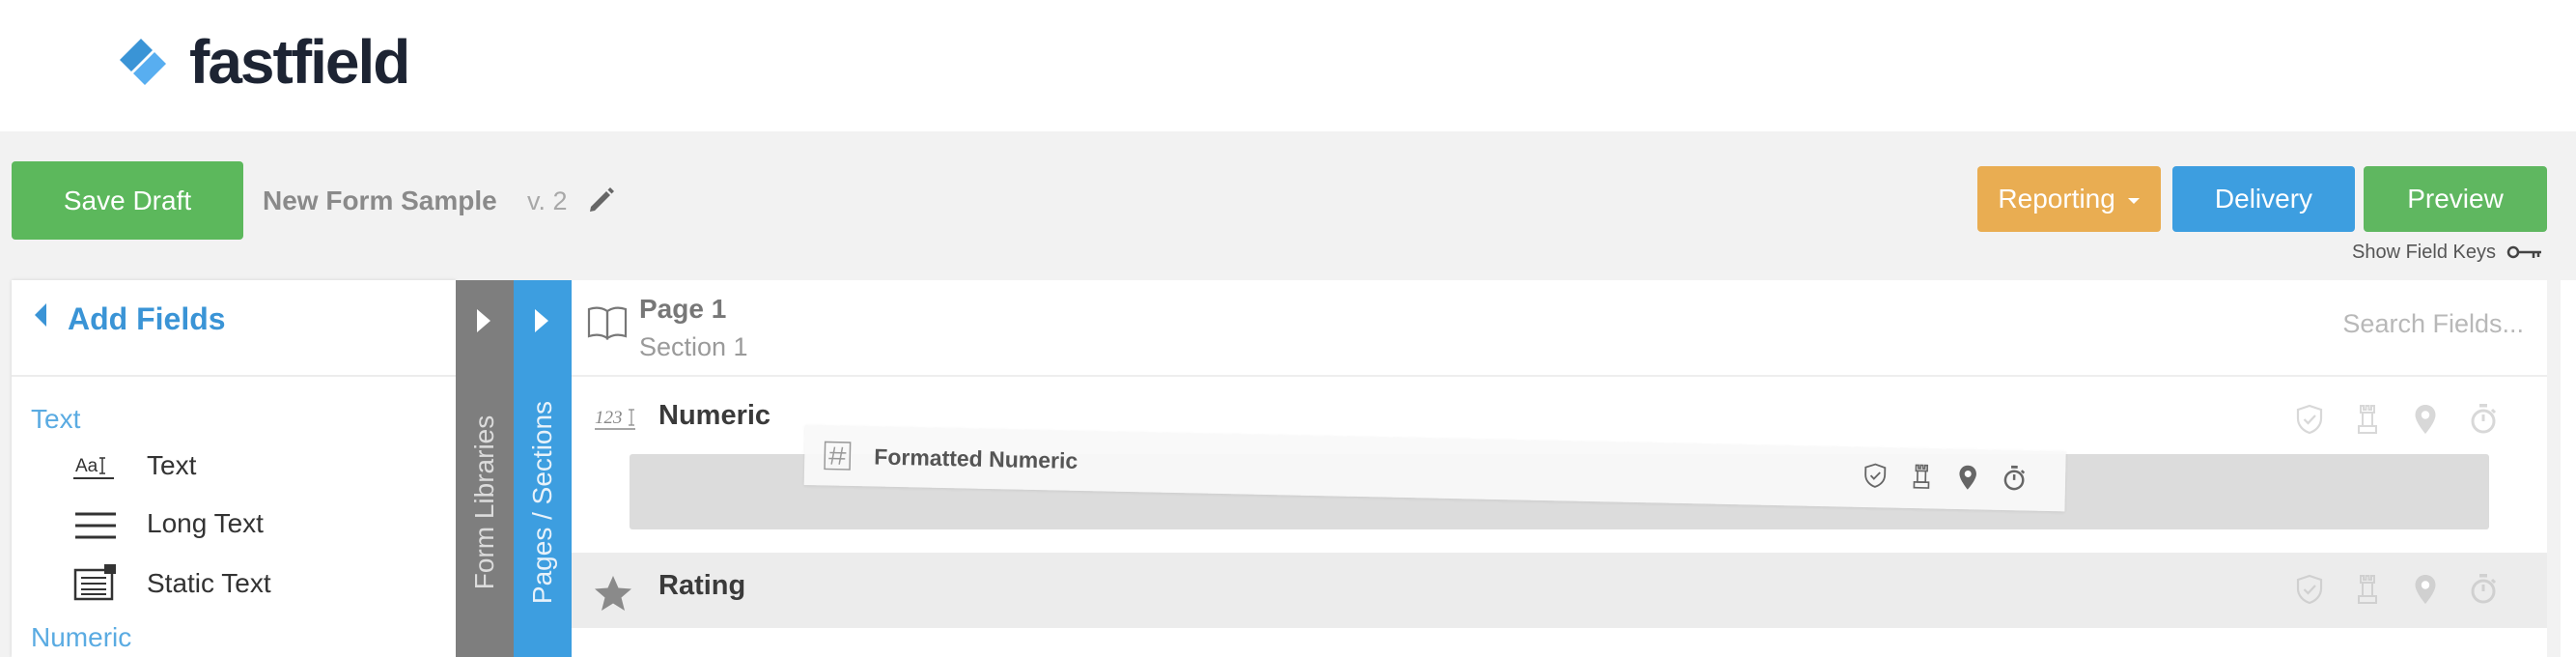 The width and height of the screenshot is (2576, 657). I want to click on star-icon, so click(613, 593).